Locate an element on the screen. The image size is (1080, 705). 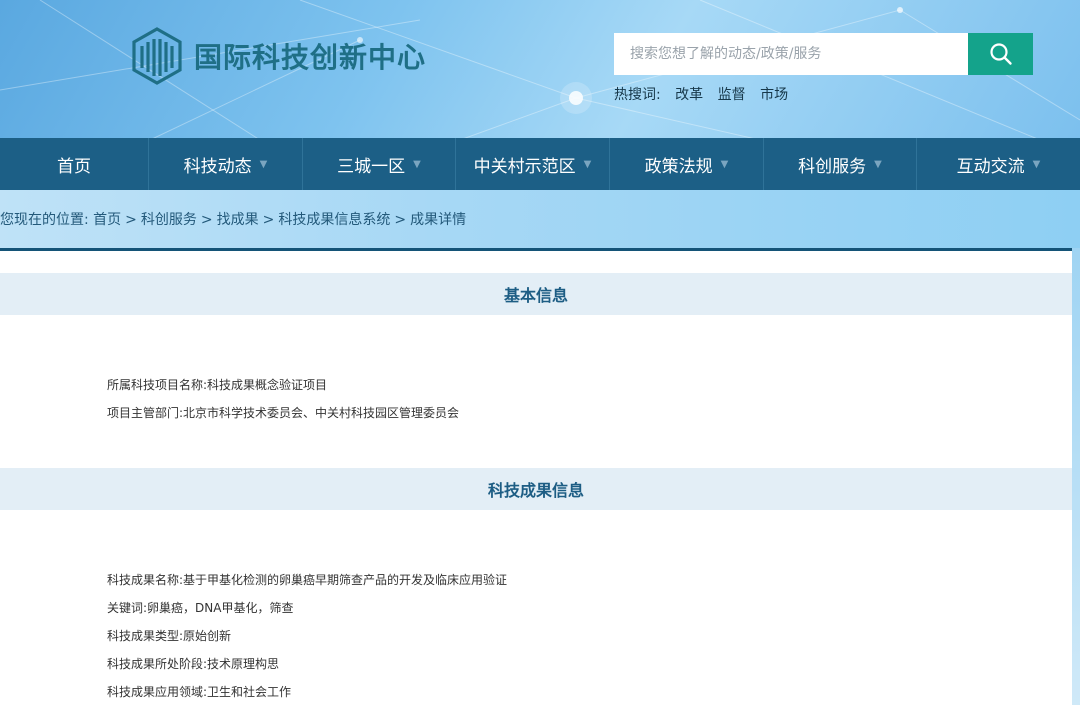
field-value: 卵巢癌，DNA甲基化，筛查 is located at coordinates (220, 608).